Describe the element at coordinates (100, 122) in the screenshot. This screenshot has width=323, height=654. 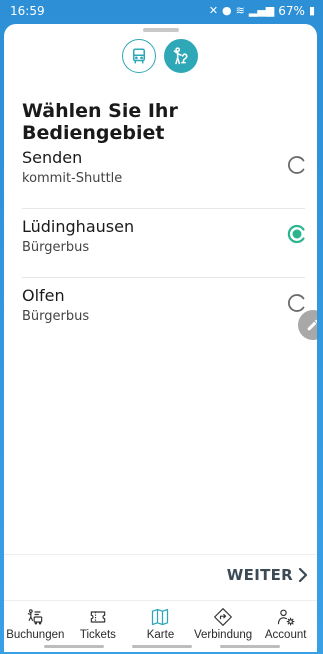
I see `page-title: Wählen Sie Ihr Bediengebiet` at that location.